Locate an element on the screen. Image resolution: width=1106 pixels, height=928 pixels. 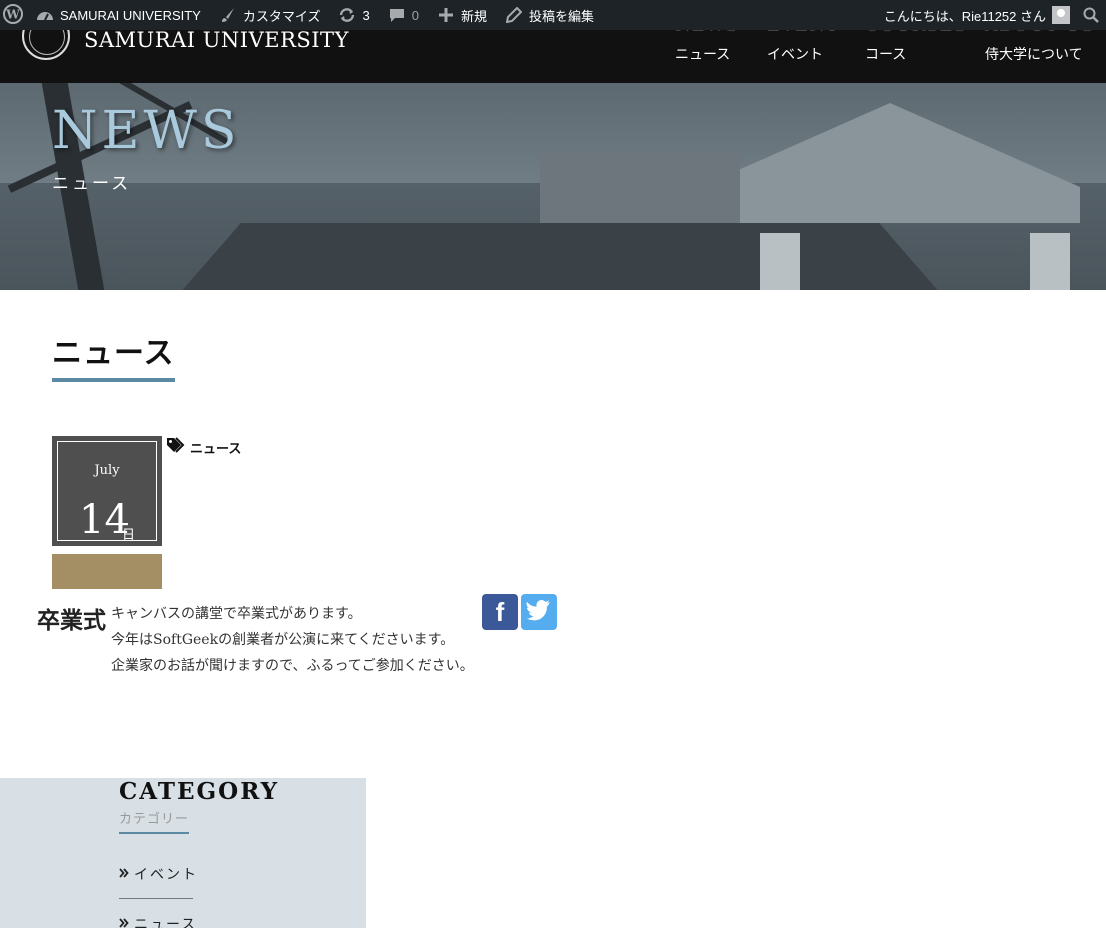
comments-count: 0 is located at coordinates (415, 15).